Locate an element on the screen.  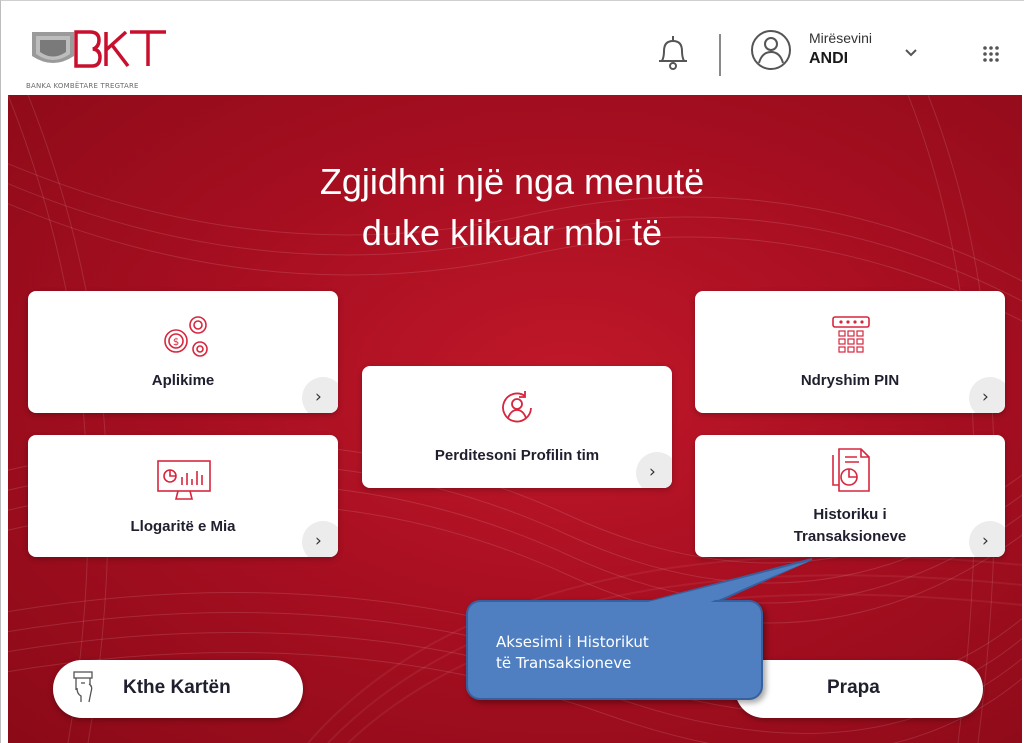
tile-aplikime: $ Aplikime › is located at coordinates (183, 352).